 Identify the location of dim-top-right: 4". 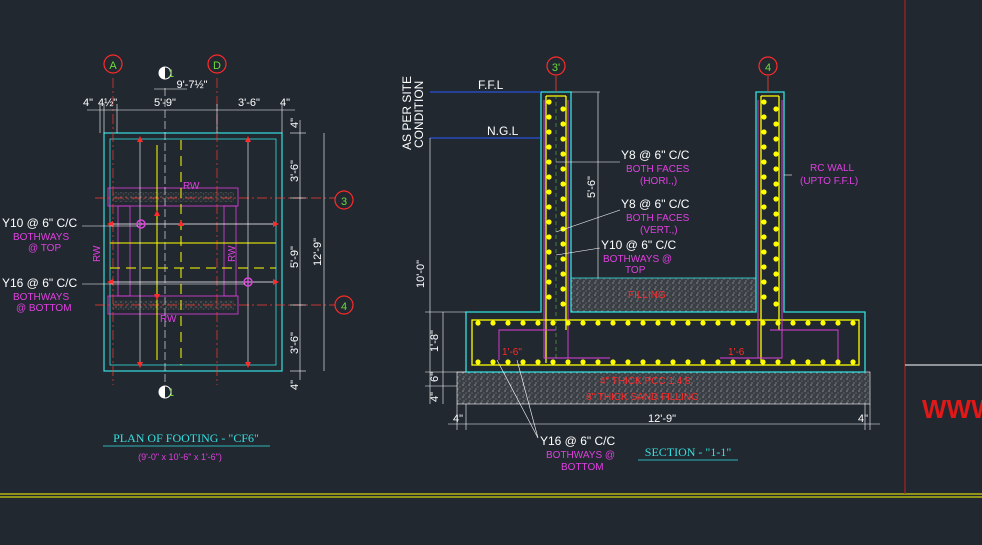
(295, 123).